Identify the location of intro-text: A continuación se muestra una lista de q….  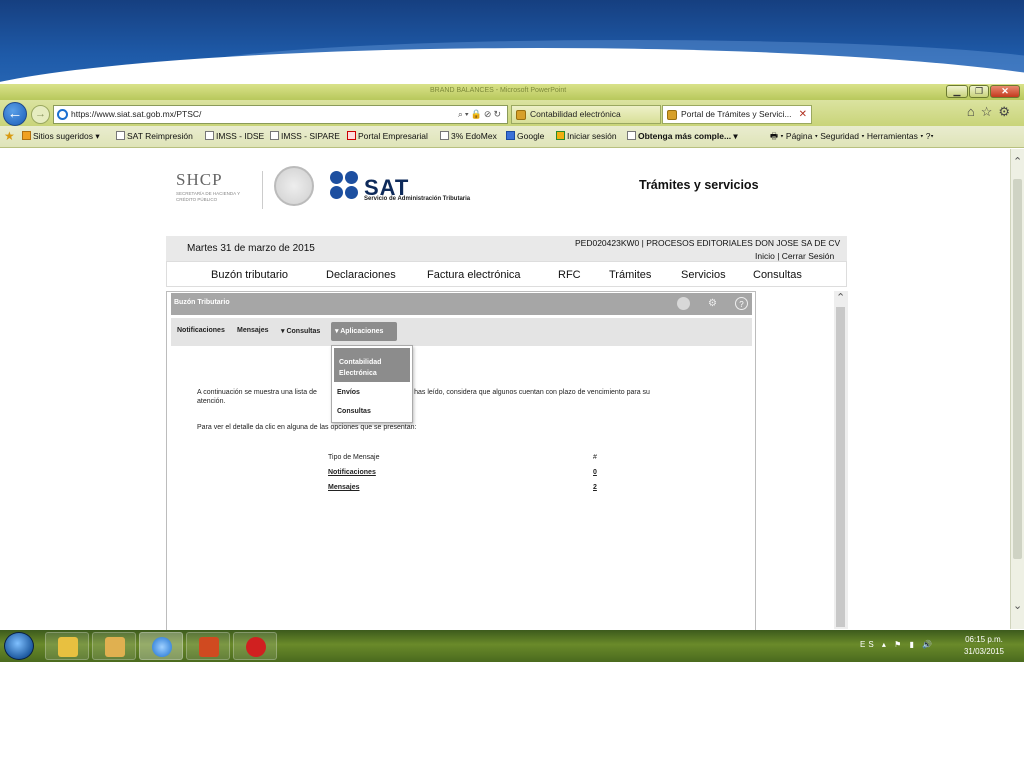
(423, 397).